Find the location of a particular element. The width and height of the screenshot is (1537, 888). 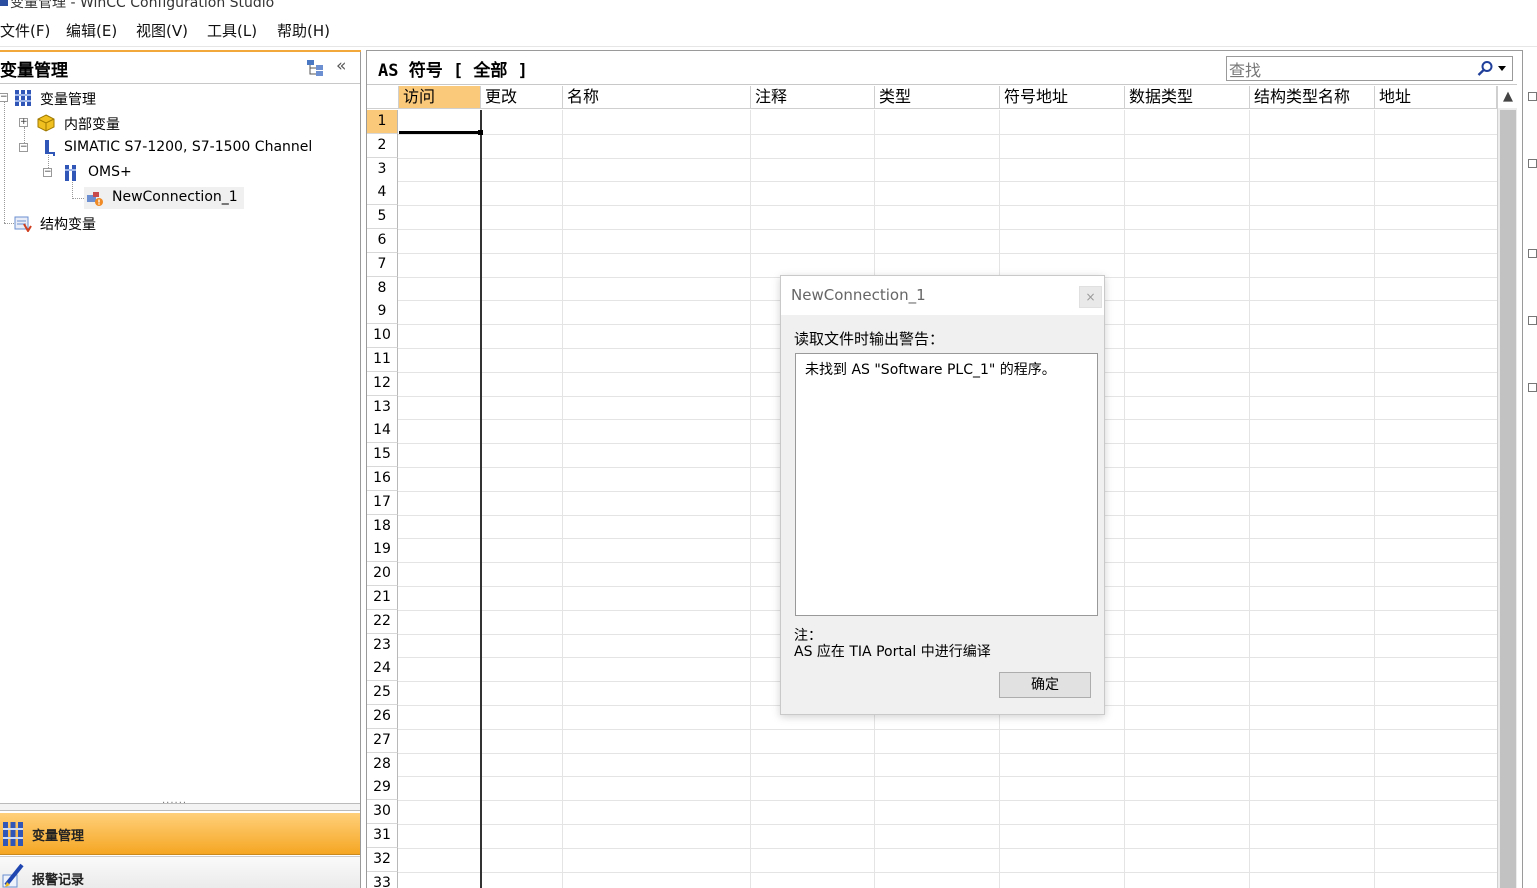

menu-help: 帮助(H) is located at coordinates (303, 30).